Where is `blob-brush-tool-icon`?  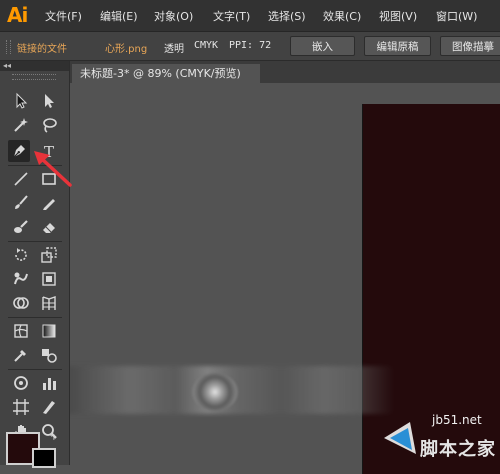 blob-brush-tool-icon is located at coordinates (21, 227).